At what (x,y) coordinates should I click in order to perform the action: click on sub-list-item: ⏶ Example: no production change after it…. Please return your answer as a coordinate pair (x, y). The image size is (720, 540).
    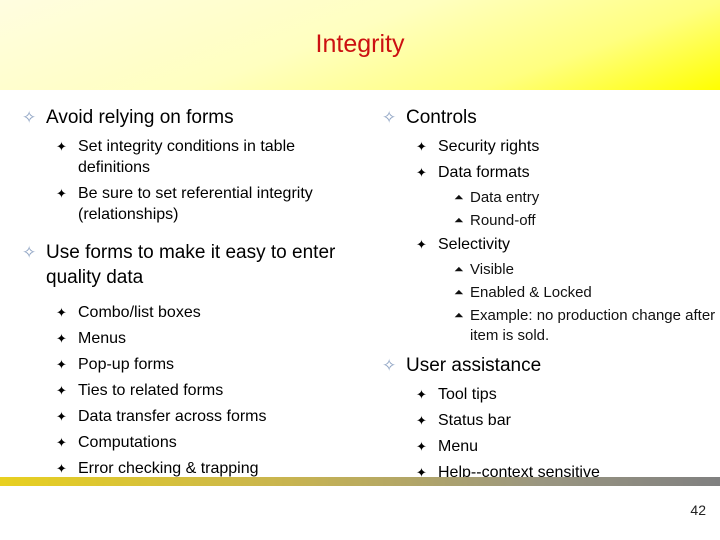
    Looking at the image, I should click on (585, 325).